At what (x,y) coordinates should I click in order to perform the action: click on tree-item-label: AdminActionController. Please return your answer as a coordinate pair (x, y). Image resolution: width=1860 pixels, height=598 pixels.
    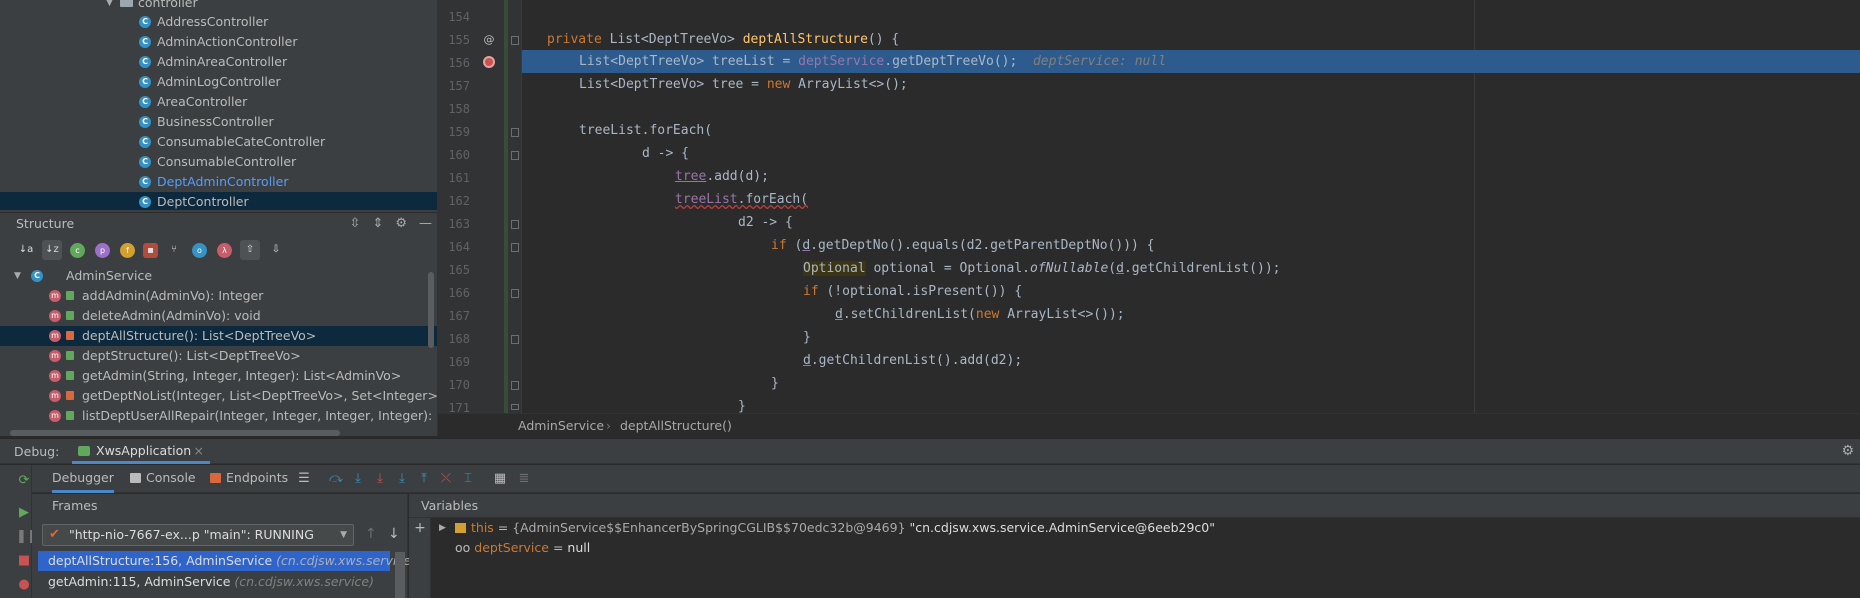
    Looking at the image, I should click on (227, 41).